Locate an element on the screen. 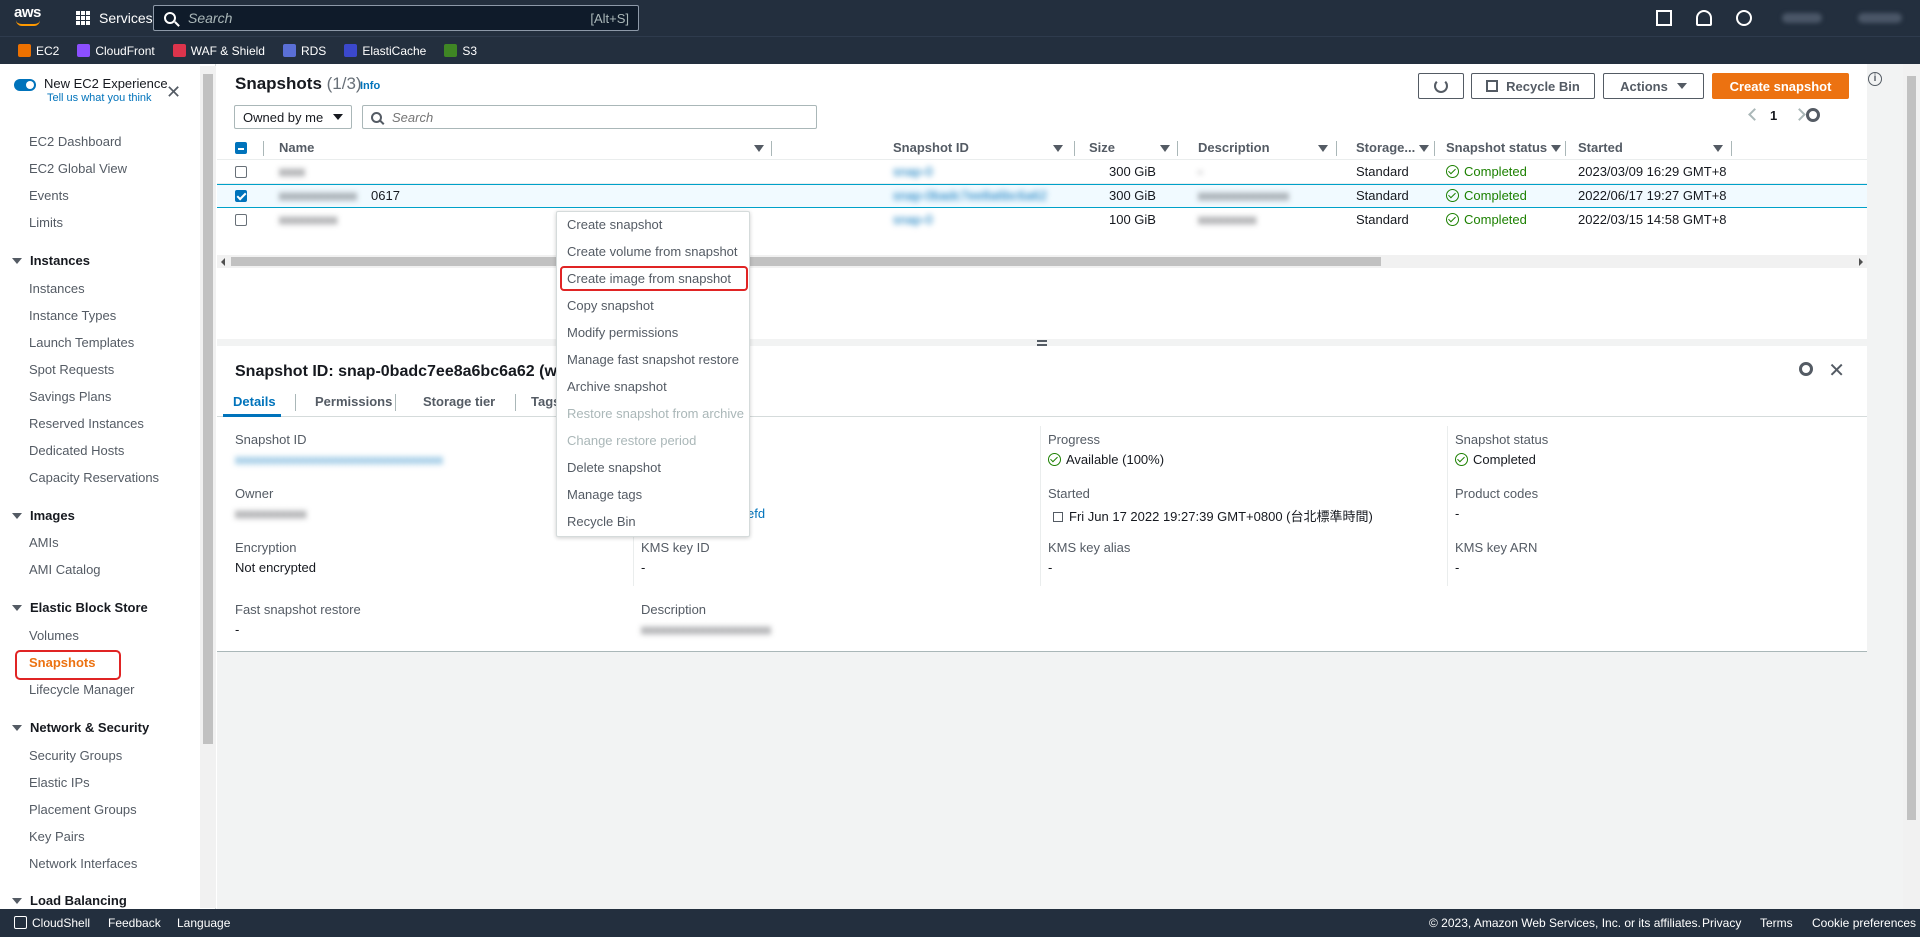 Image resolution: width=1920 pixels, height=937 pixels. actions-button: Actions is located at coordinates (1653, 86).